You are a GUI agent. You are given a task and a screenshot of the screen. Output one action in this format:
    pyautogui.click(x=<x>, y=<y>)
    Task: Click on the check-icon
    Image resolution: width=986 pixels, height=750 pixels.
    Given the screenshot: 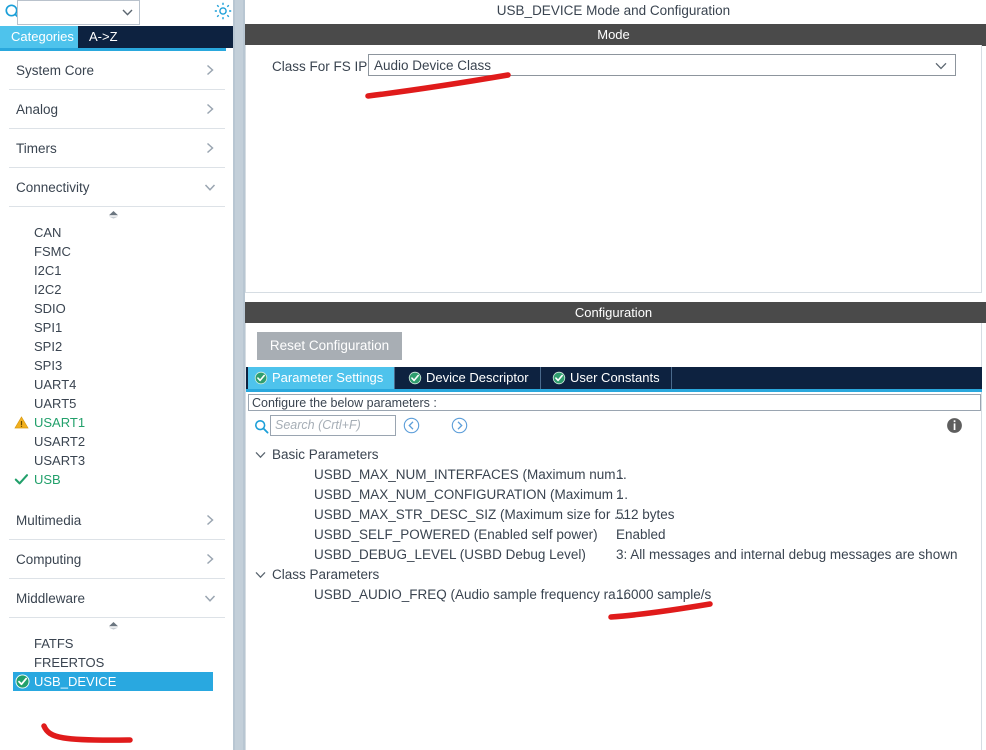 What is the action you would take?
    pyautogui.click(x=21, y=479)
    